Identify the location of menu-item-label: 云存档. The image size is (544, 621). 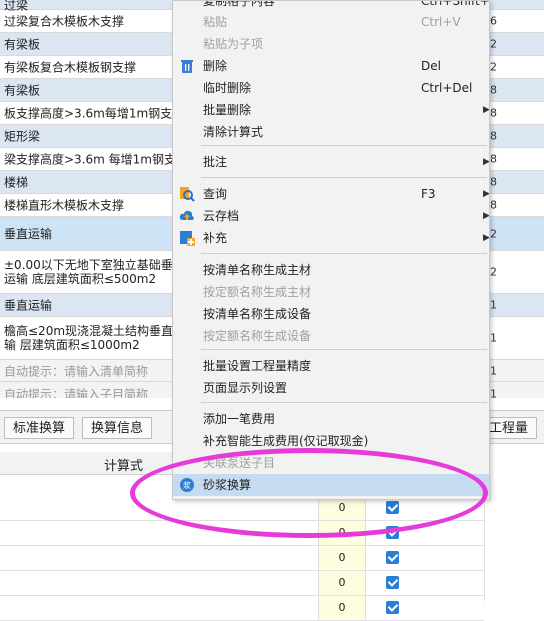
(221, 216).